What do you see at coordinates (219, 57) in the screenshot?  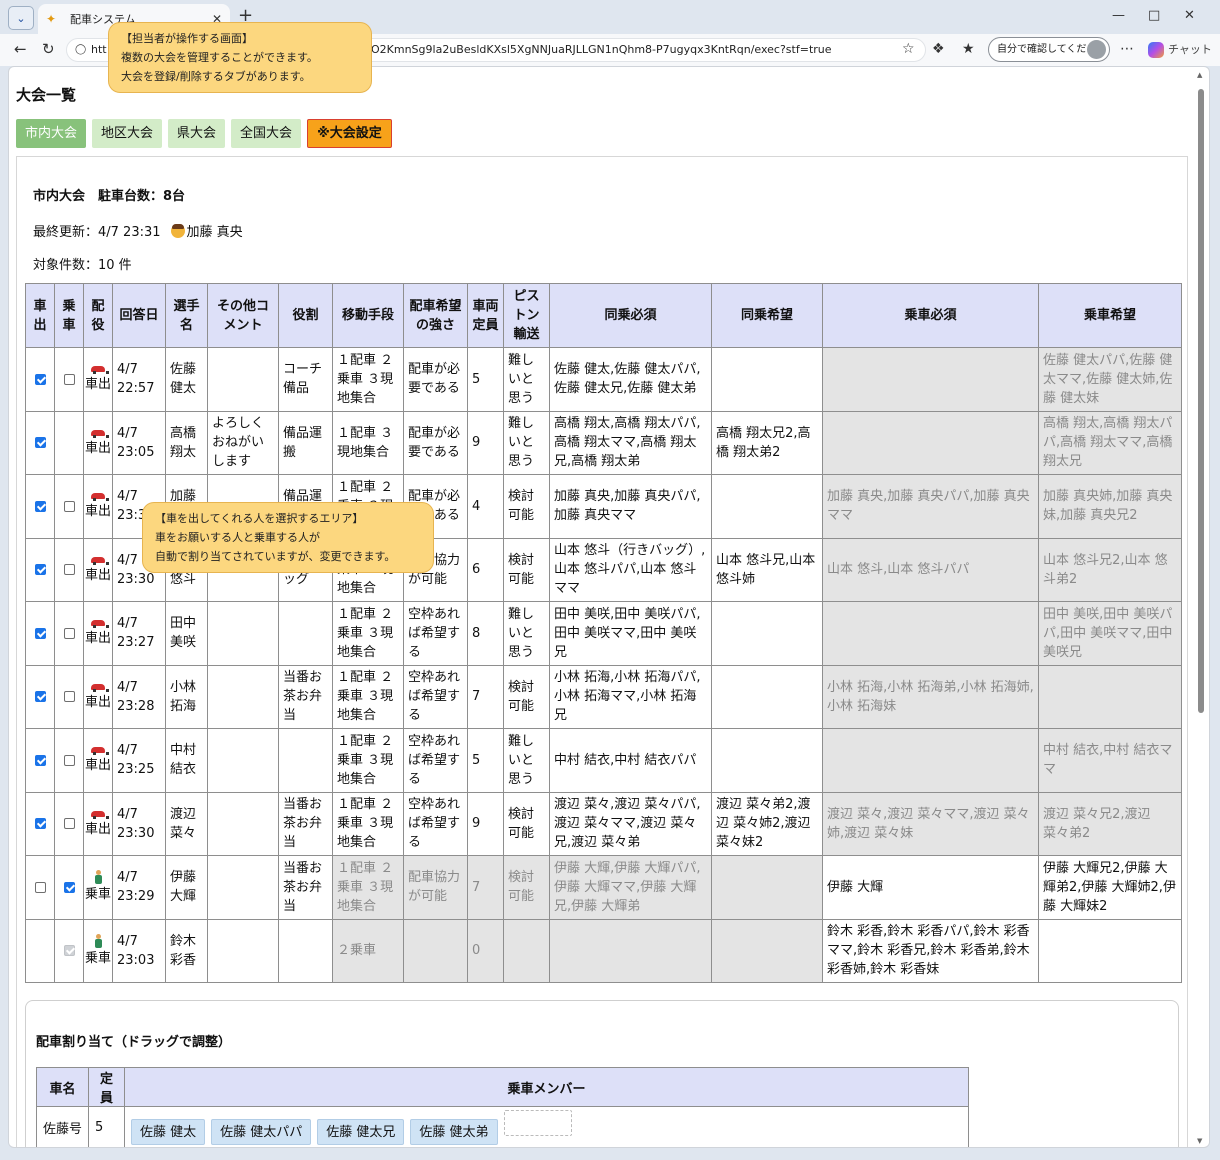 I see `callout-line: 複数の大会を管理することができます。` at bounding box center [219, 57].